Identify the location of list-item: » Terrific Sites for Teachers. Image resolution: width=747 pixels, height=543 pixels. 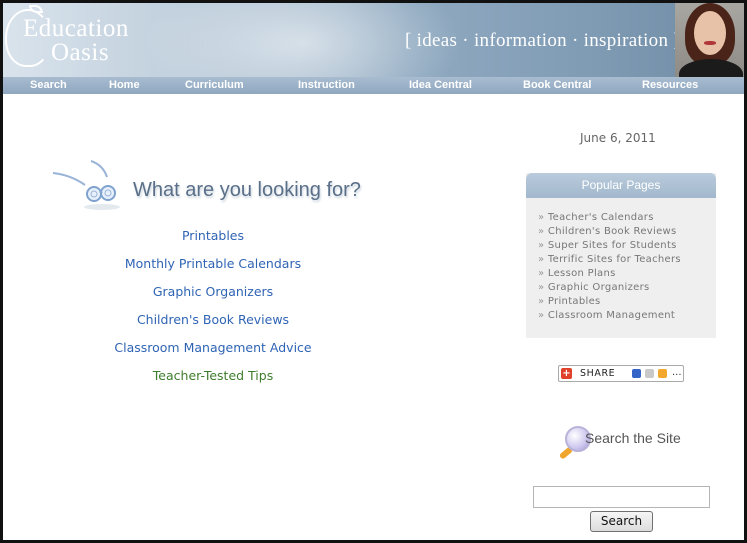
(627, 261).